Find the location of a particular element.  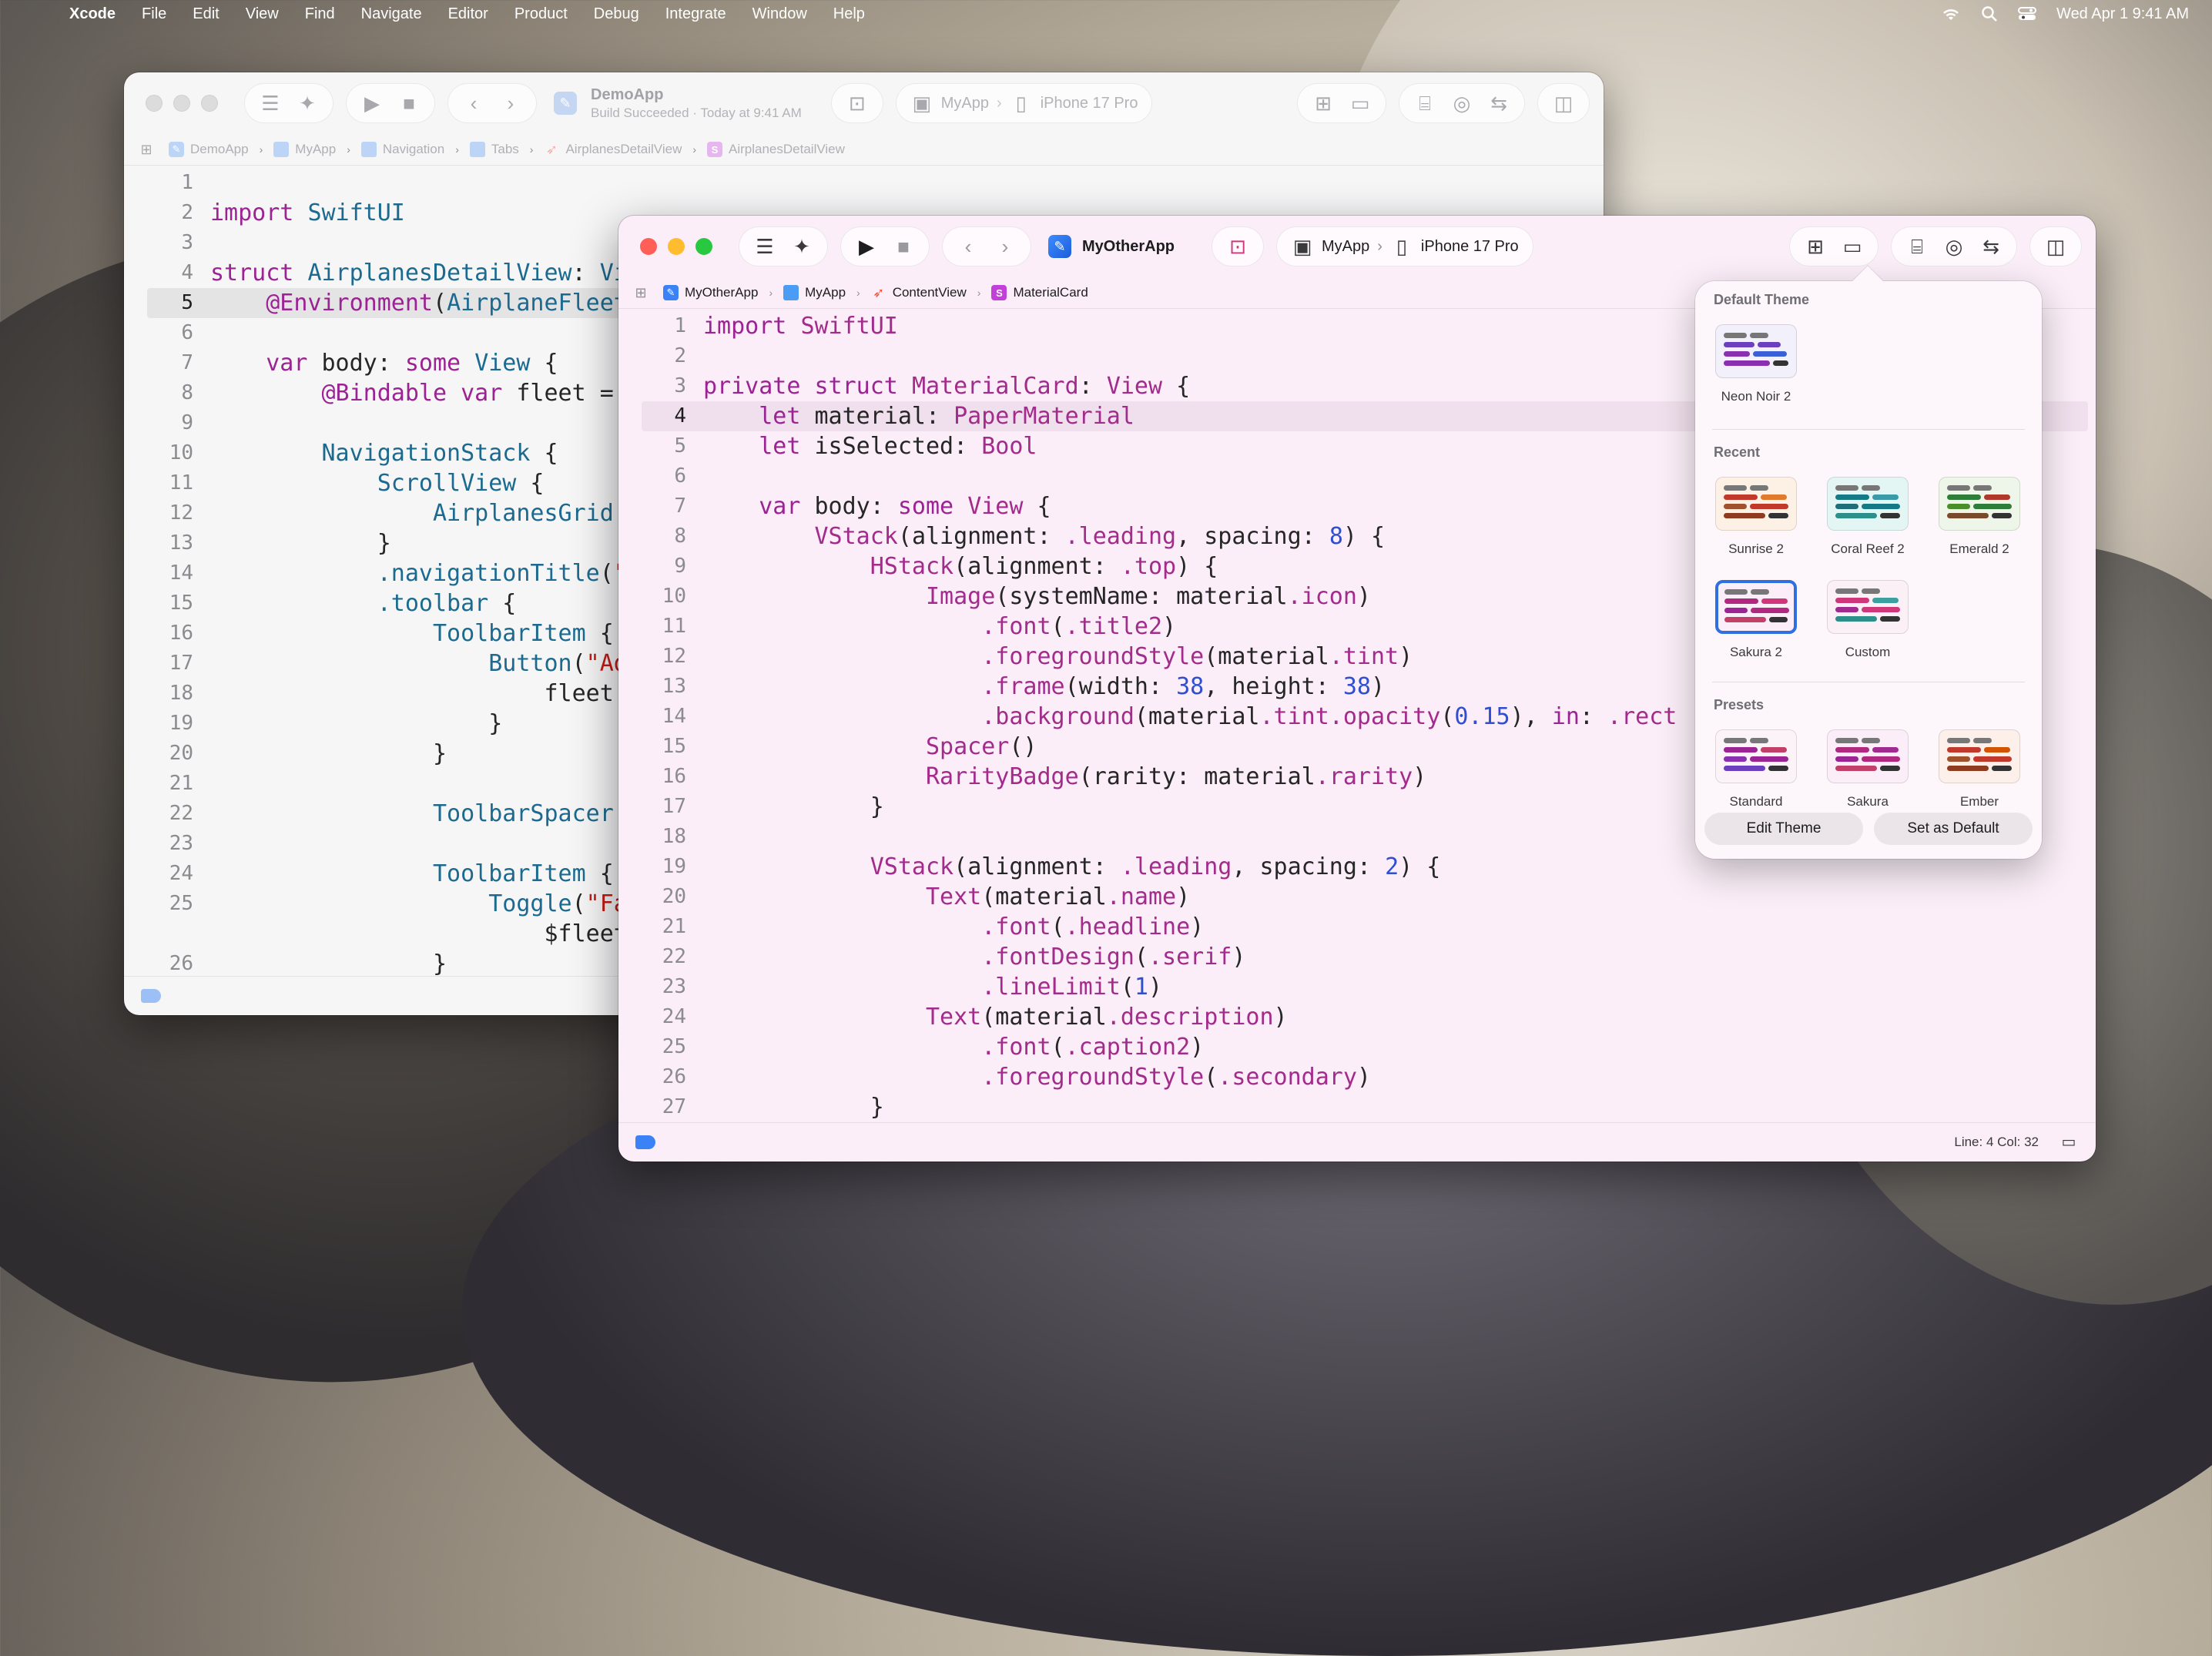

line-number: 27 is located at coordinates (674, 1106).